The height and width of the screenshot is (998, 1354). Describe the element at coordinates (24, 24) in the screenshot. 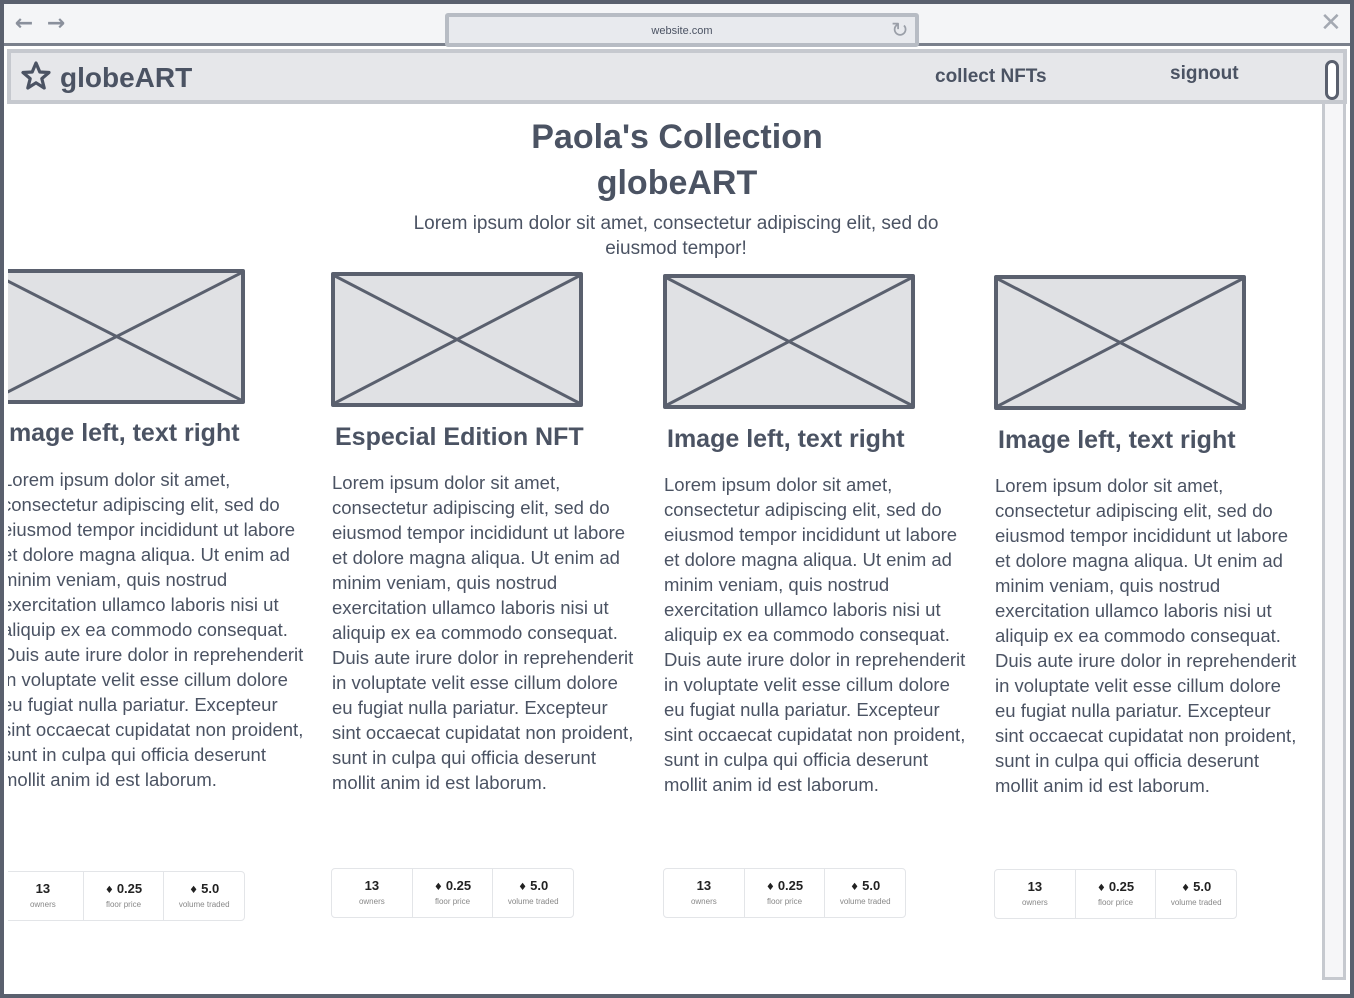

I see `arrow-left-icon: ←` at that location.